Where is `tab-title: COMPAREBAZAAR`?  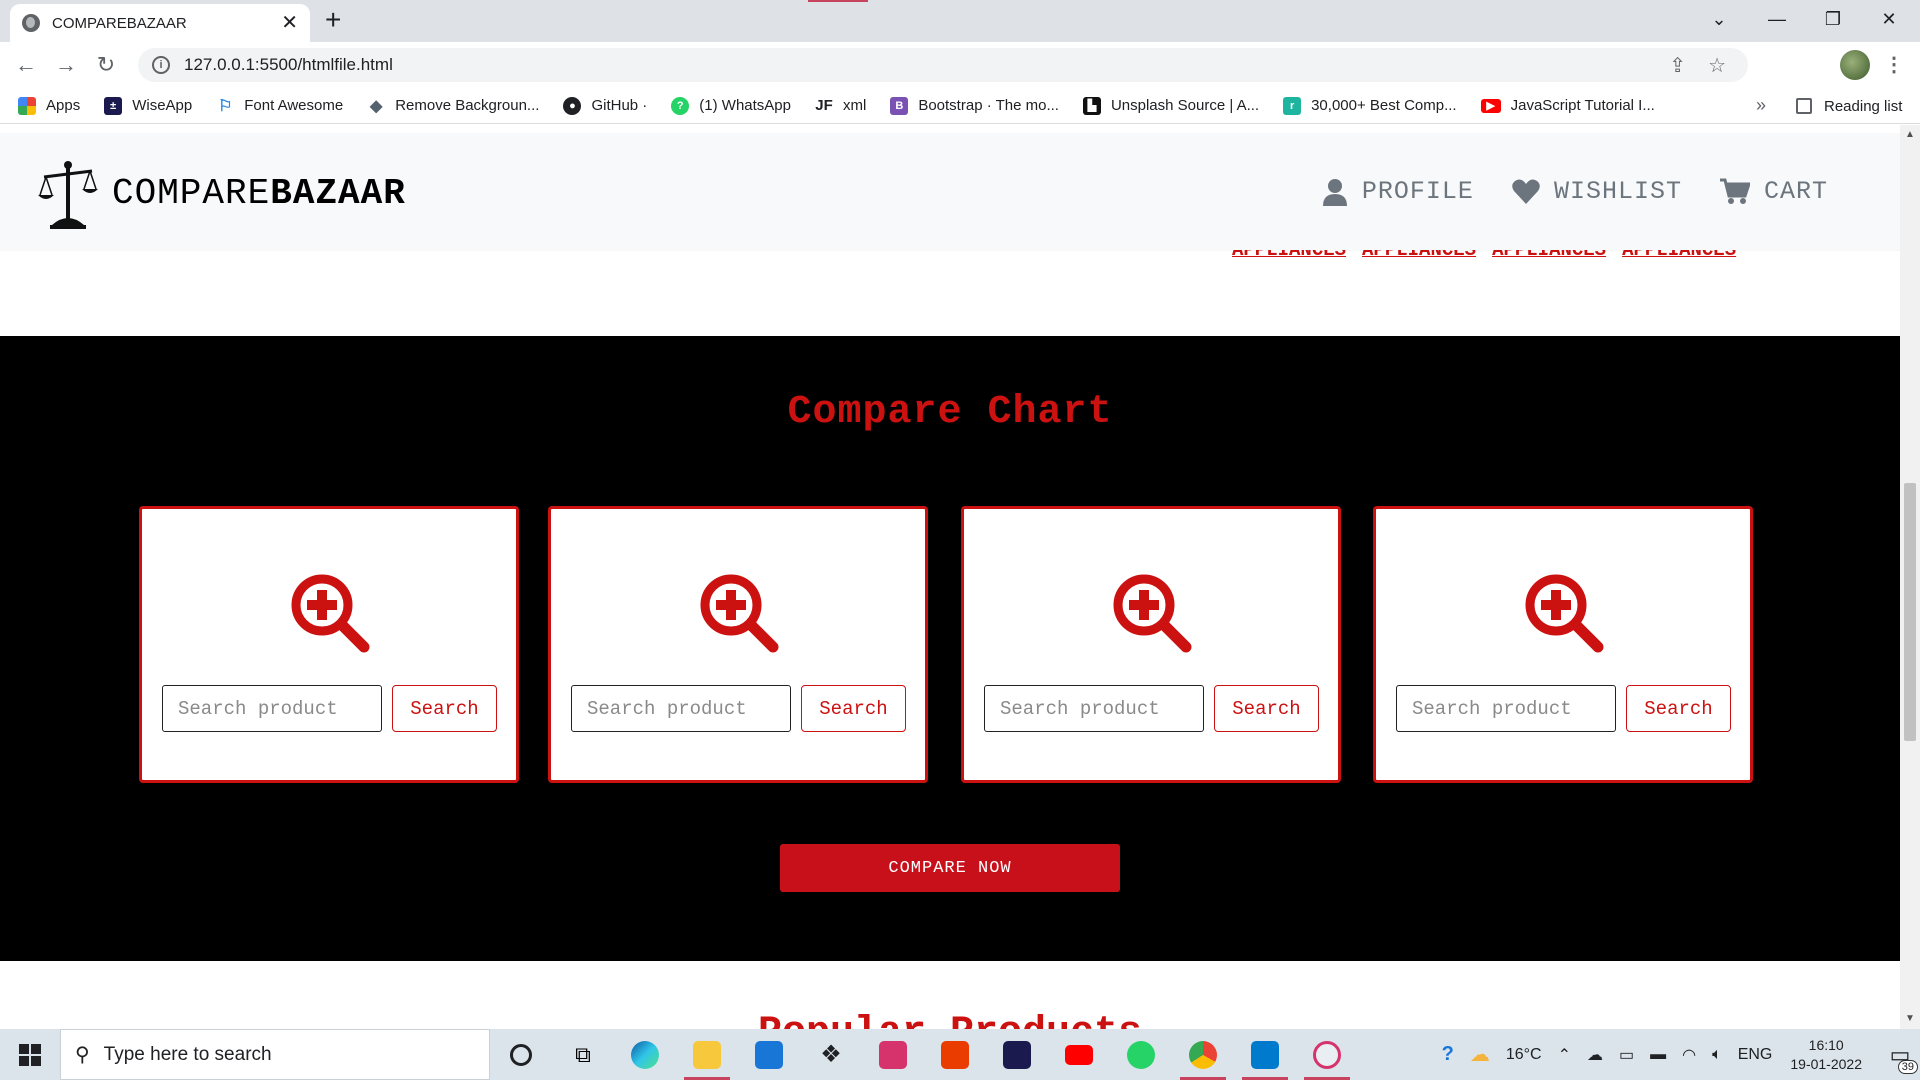
tab-title: COMPAREBAZAAR is located at coordinates (119, 23).